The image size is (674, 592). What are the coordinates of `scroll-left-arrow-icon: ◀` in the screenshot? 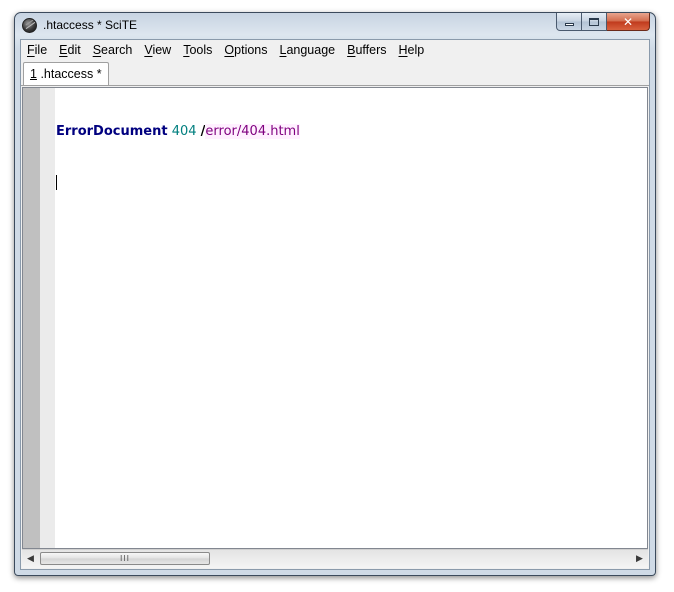 It's located at (30, 559).